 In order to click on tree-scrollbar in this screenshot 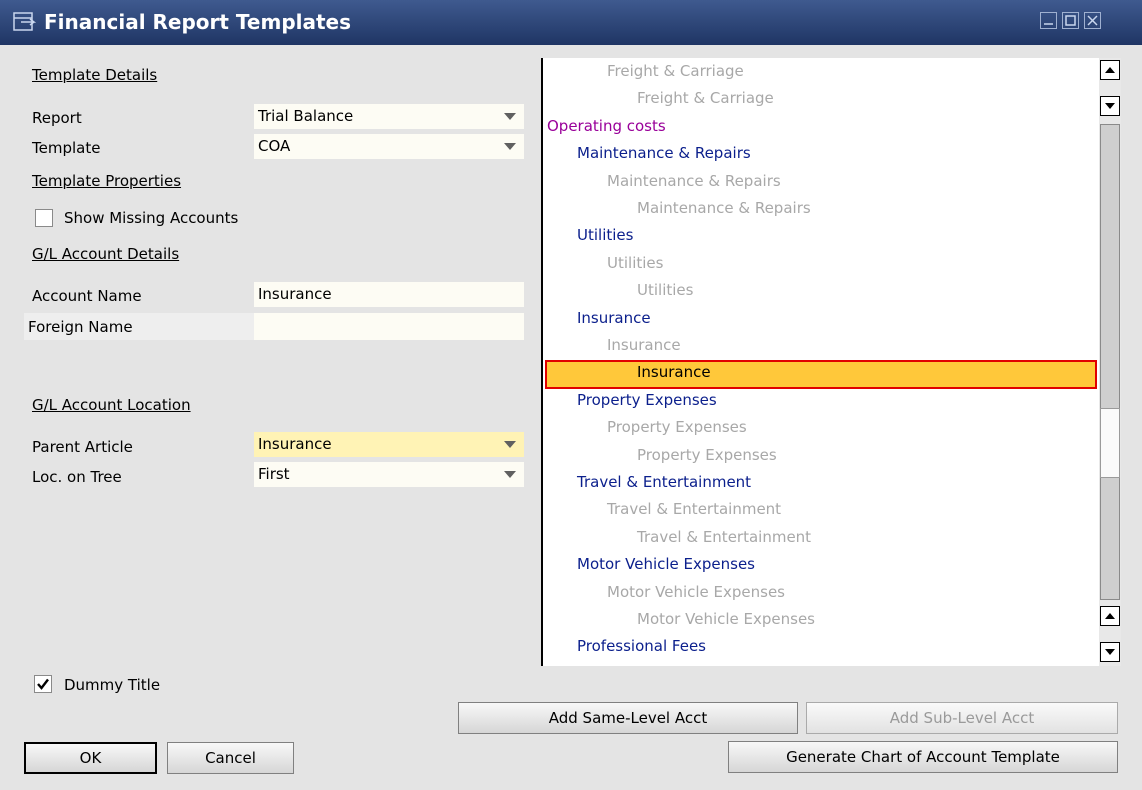, I will do `click(1110, 362)`.